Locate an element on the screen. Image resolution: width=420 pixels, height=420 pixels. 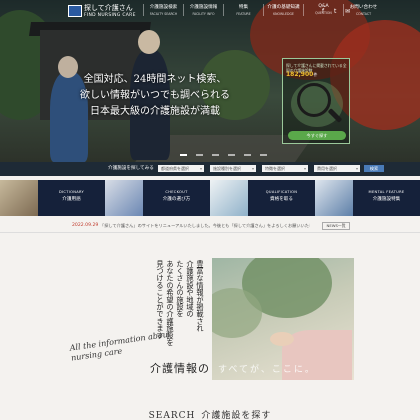
category-jp: 介護用語 is located at coordinates (71, 199).